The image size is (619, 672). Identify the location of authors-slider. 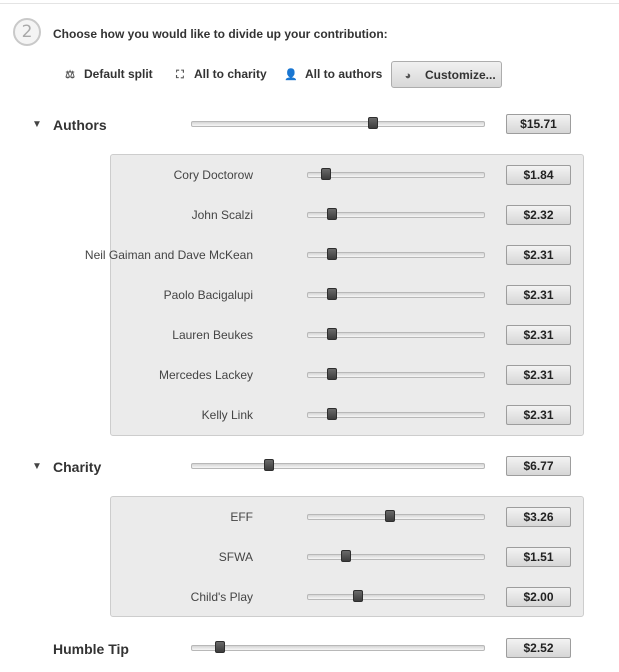
(338, 123).